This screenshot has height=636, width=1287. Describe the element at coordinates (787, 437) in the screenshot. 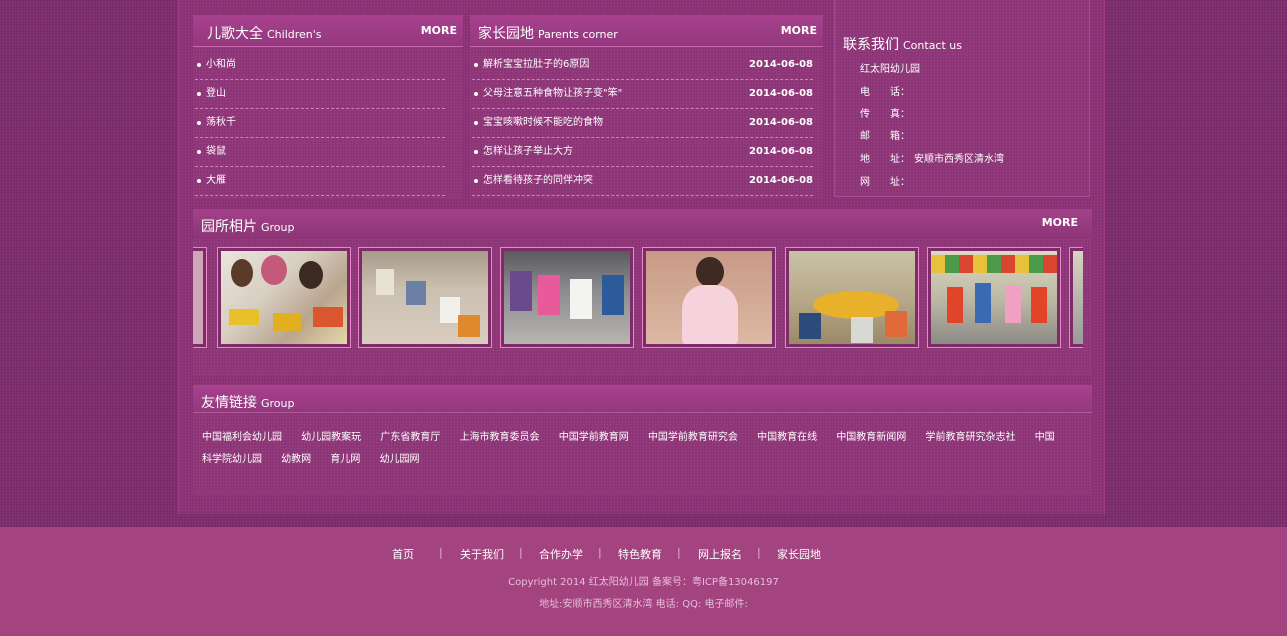

I see `friend-link: 中国教育在线` at that location.